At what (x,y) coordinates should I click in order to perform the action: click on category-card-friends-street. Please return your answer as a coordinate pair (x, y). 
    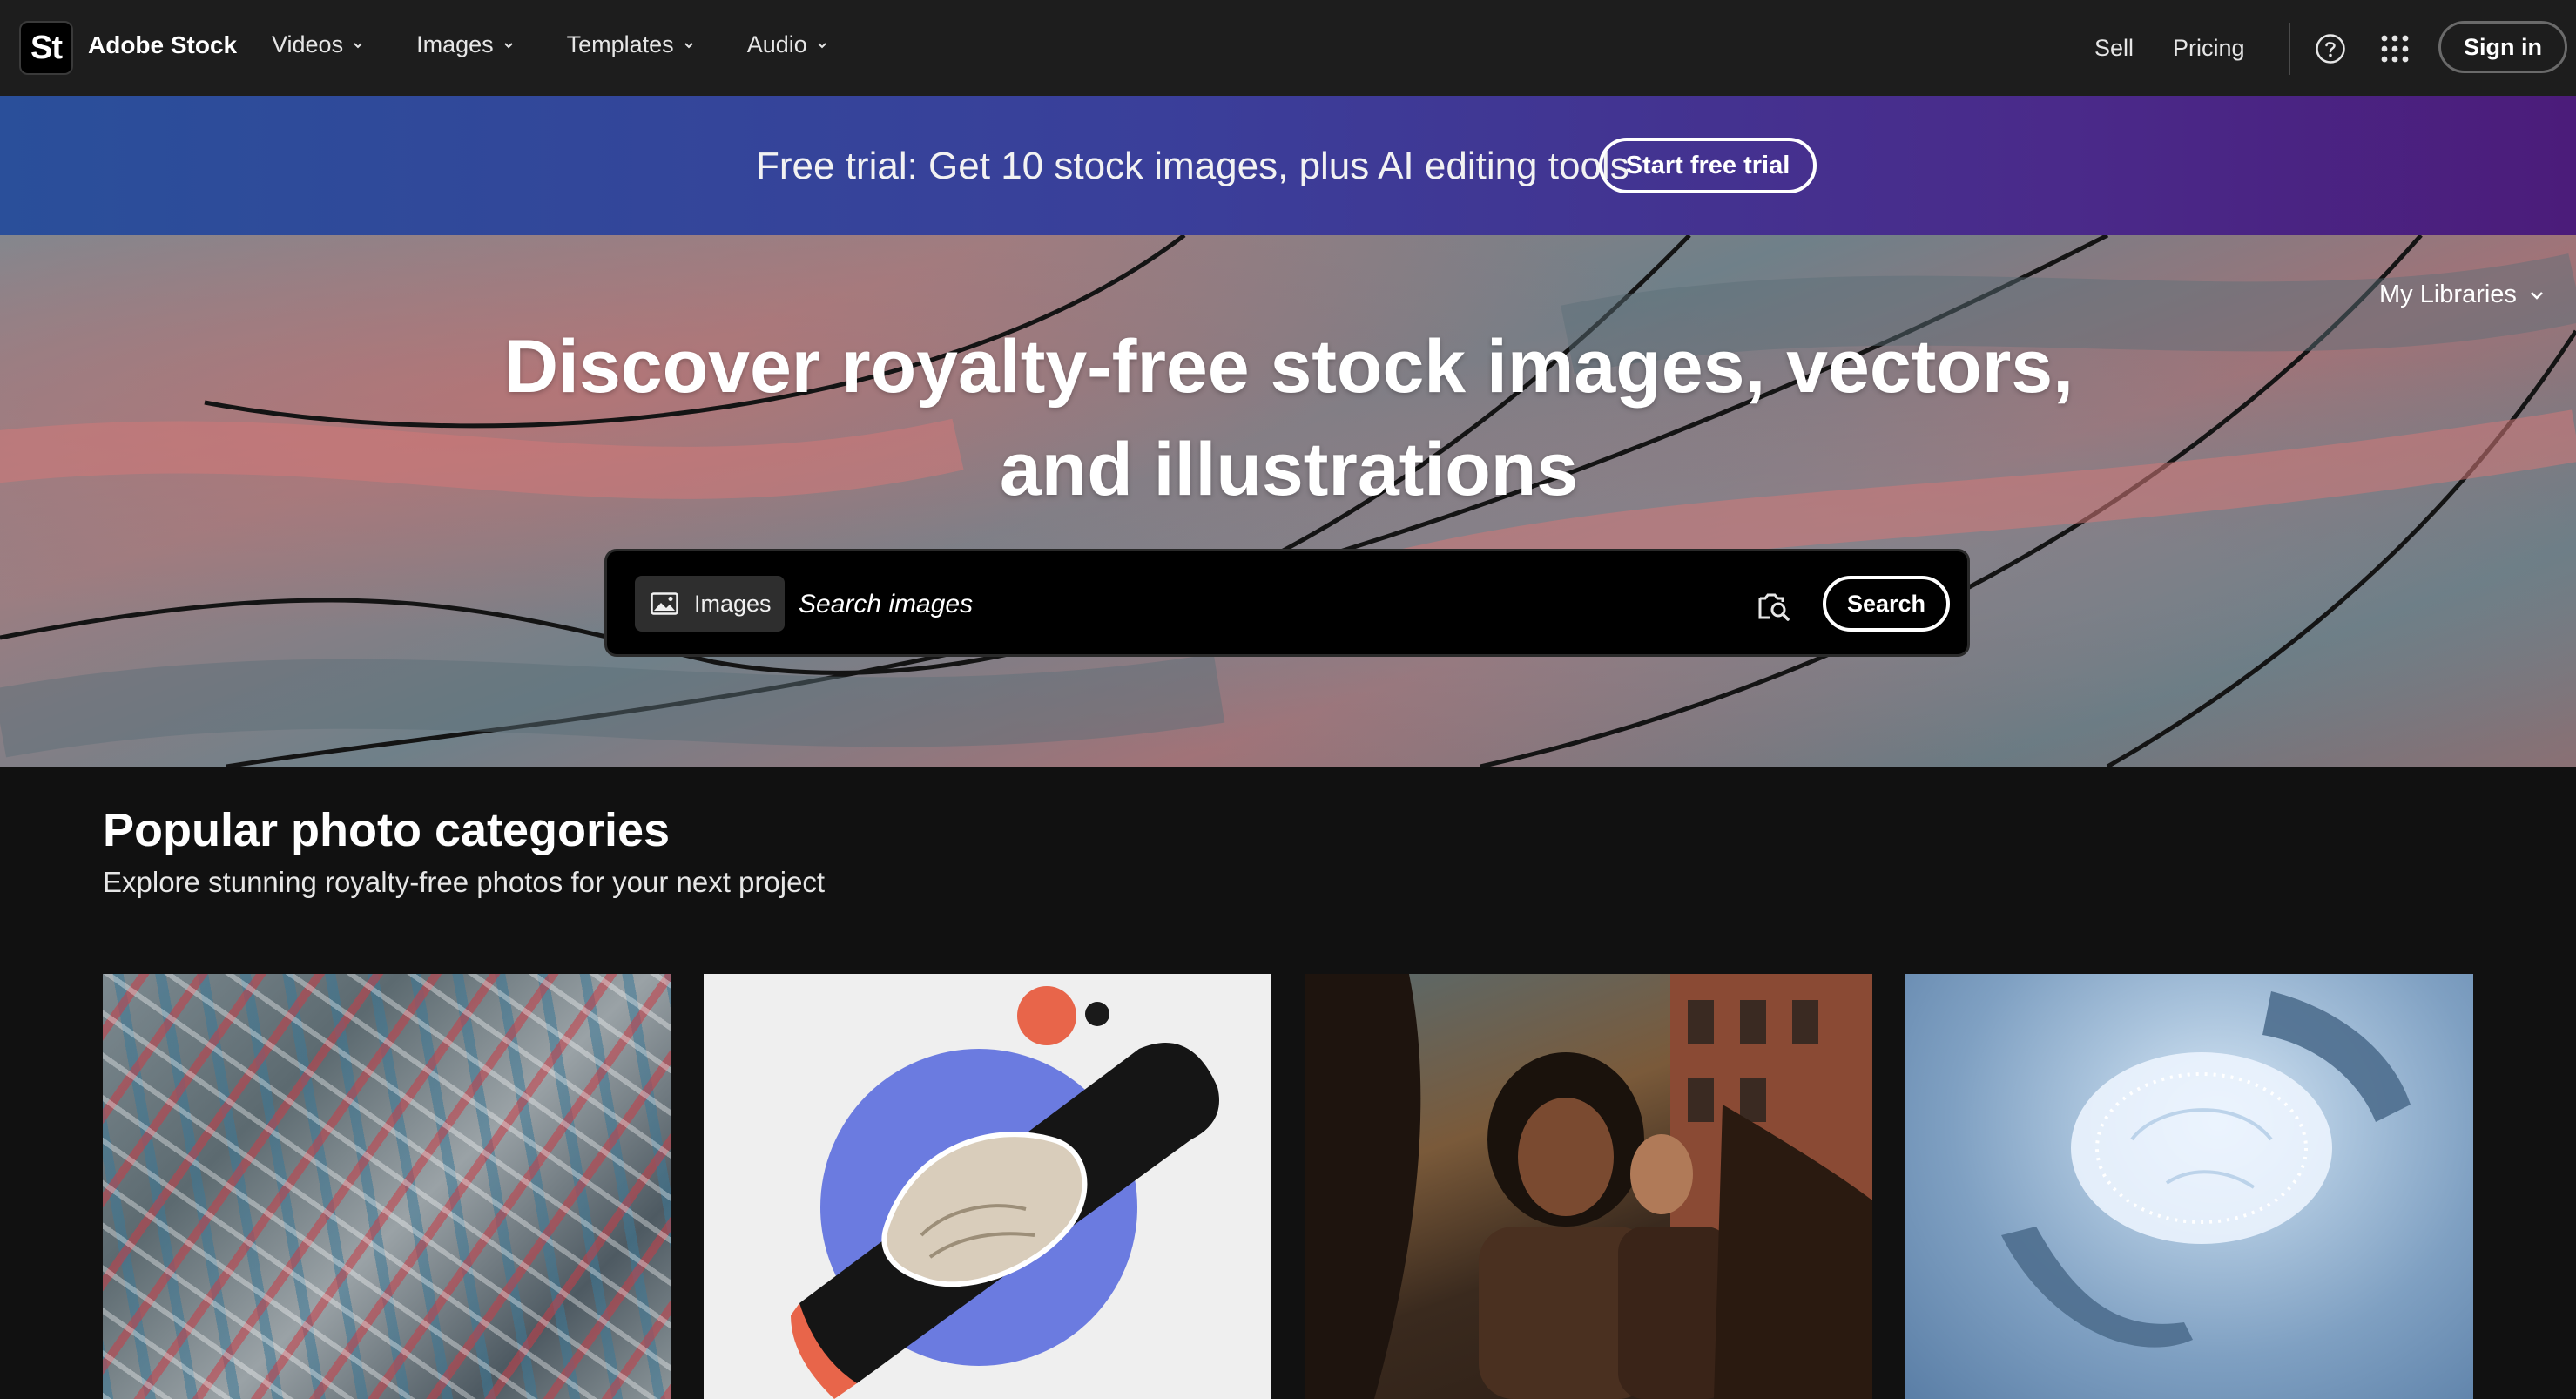
    Looking at the image, I should click on (1588, 1187).